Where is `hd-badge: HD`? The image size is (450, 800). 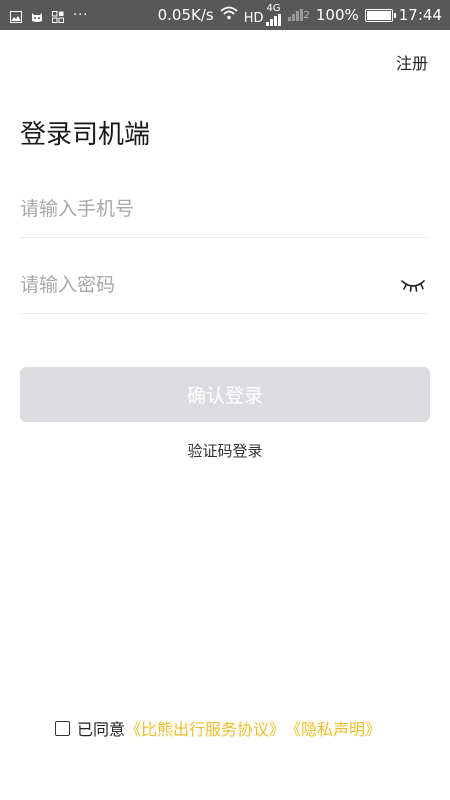 hd-badge: HD is located at coordinates (253, 18).